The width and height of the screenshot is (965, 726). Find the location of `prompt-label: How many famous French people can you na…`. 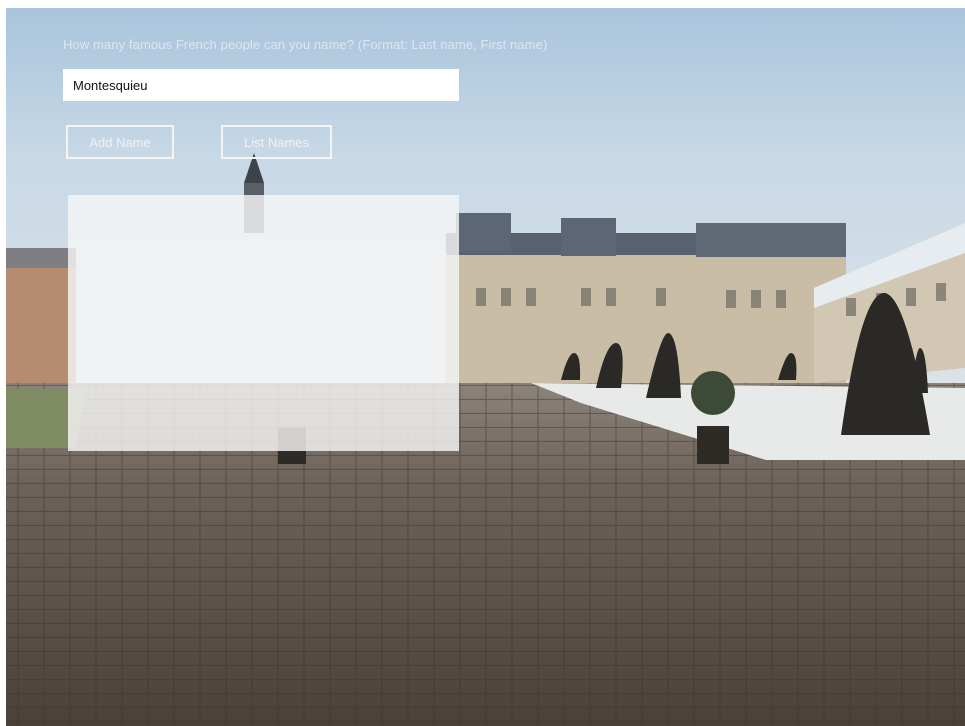

prompt-label: How many famous French people can you na… is located at coordinates (305, 44).